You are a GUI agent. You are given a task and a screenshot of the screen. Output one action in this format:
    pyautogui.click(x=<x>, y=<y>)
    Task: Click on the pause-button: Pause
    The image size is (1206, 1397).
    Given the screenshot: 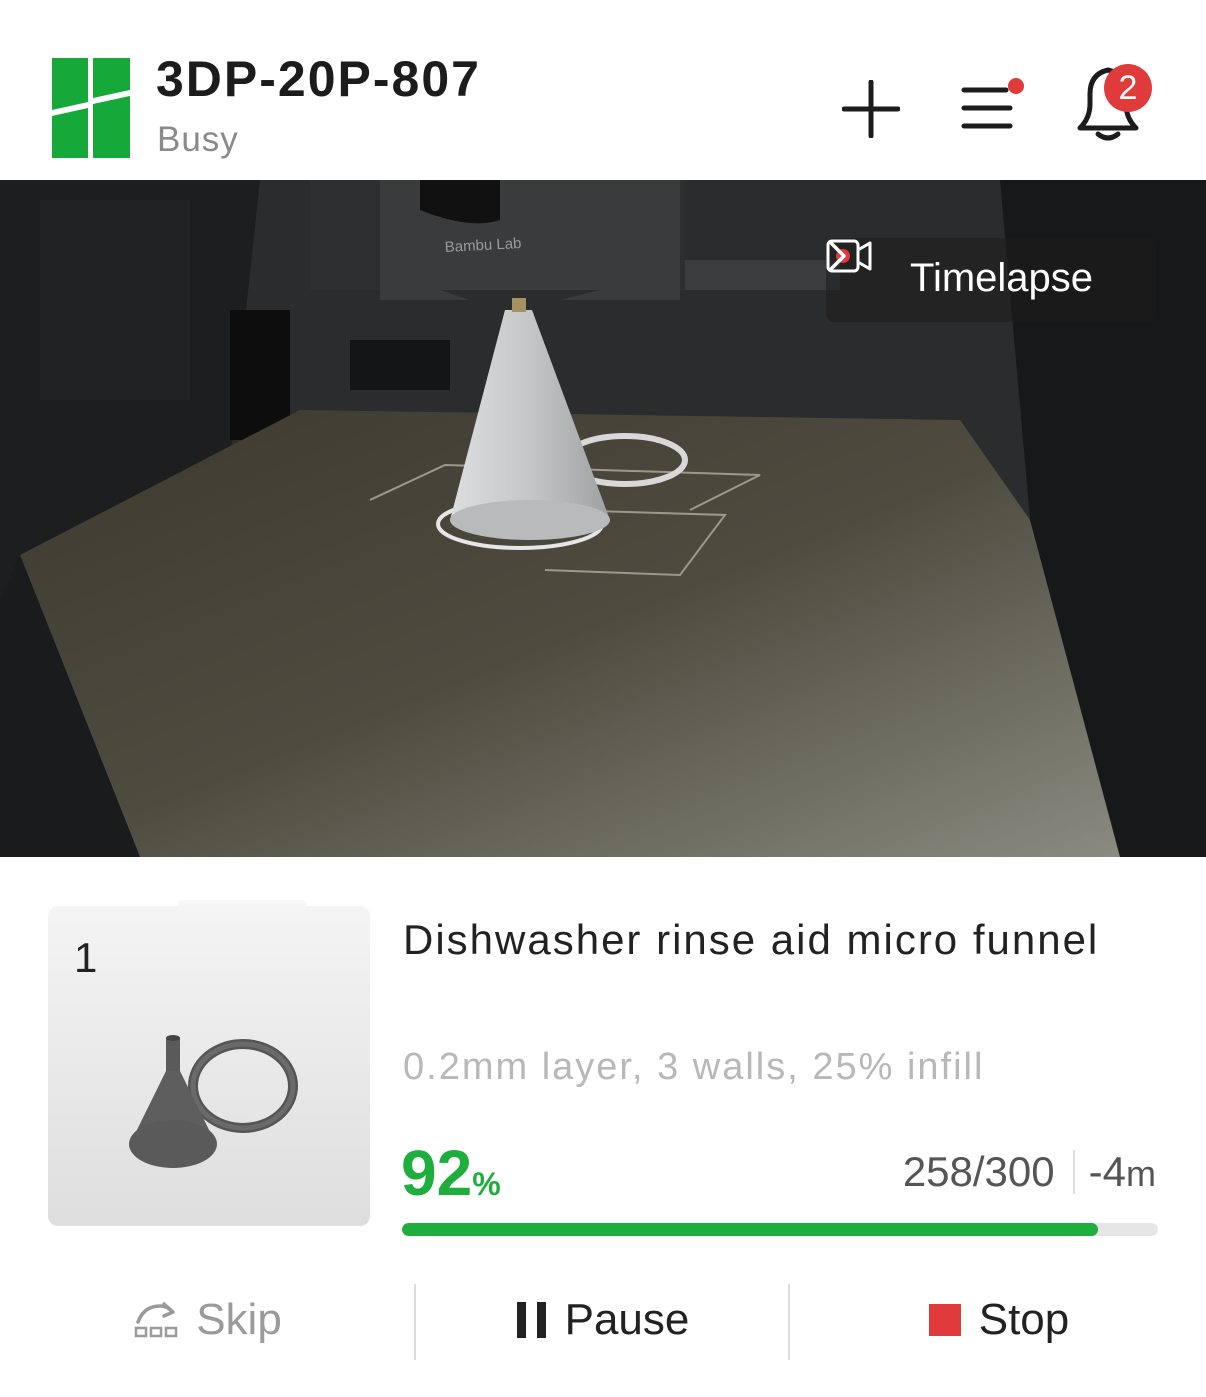 What is the action you would take?
    pyautogui.click(x=602, y=1320)
    